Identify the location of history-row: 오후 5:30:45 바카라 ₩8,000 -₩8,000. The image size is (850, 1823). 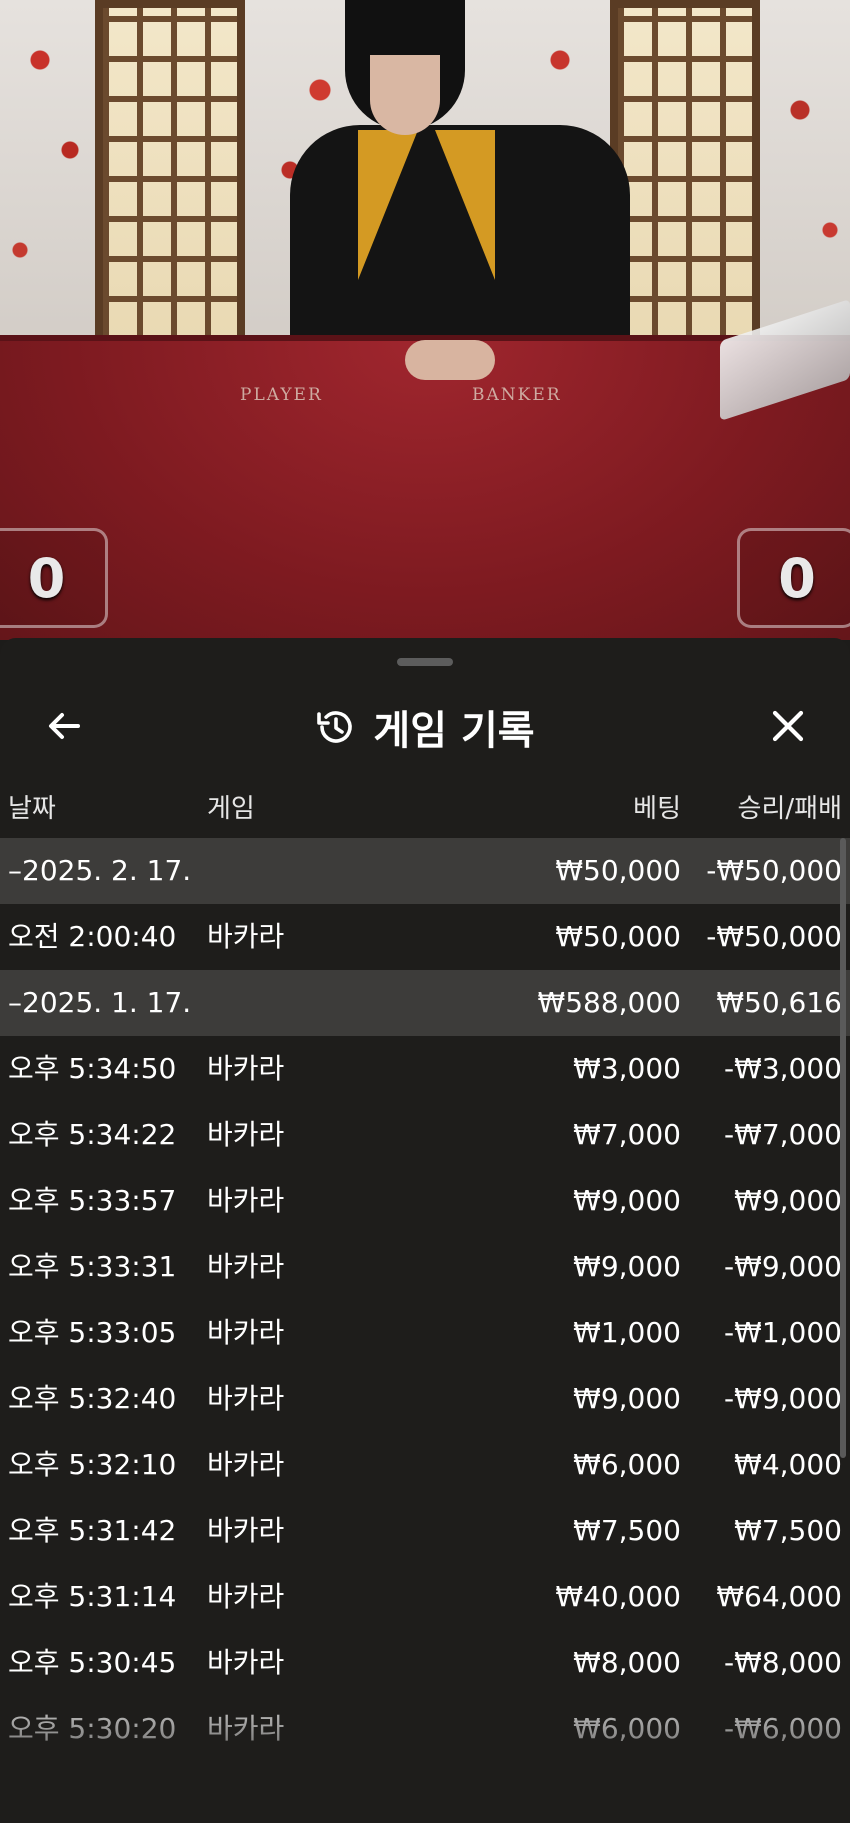
(425, 1663).